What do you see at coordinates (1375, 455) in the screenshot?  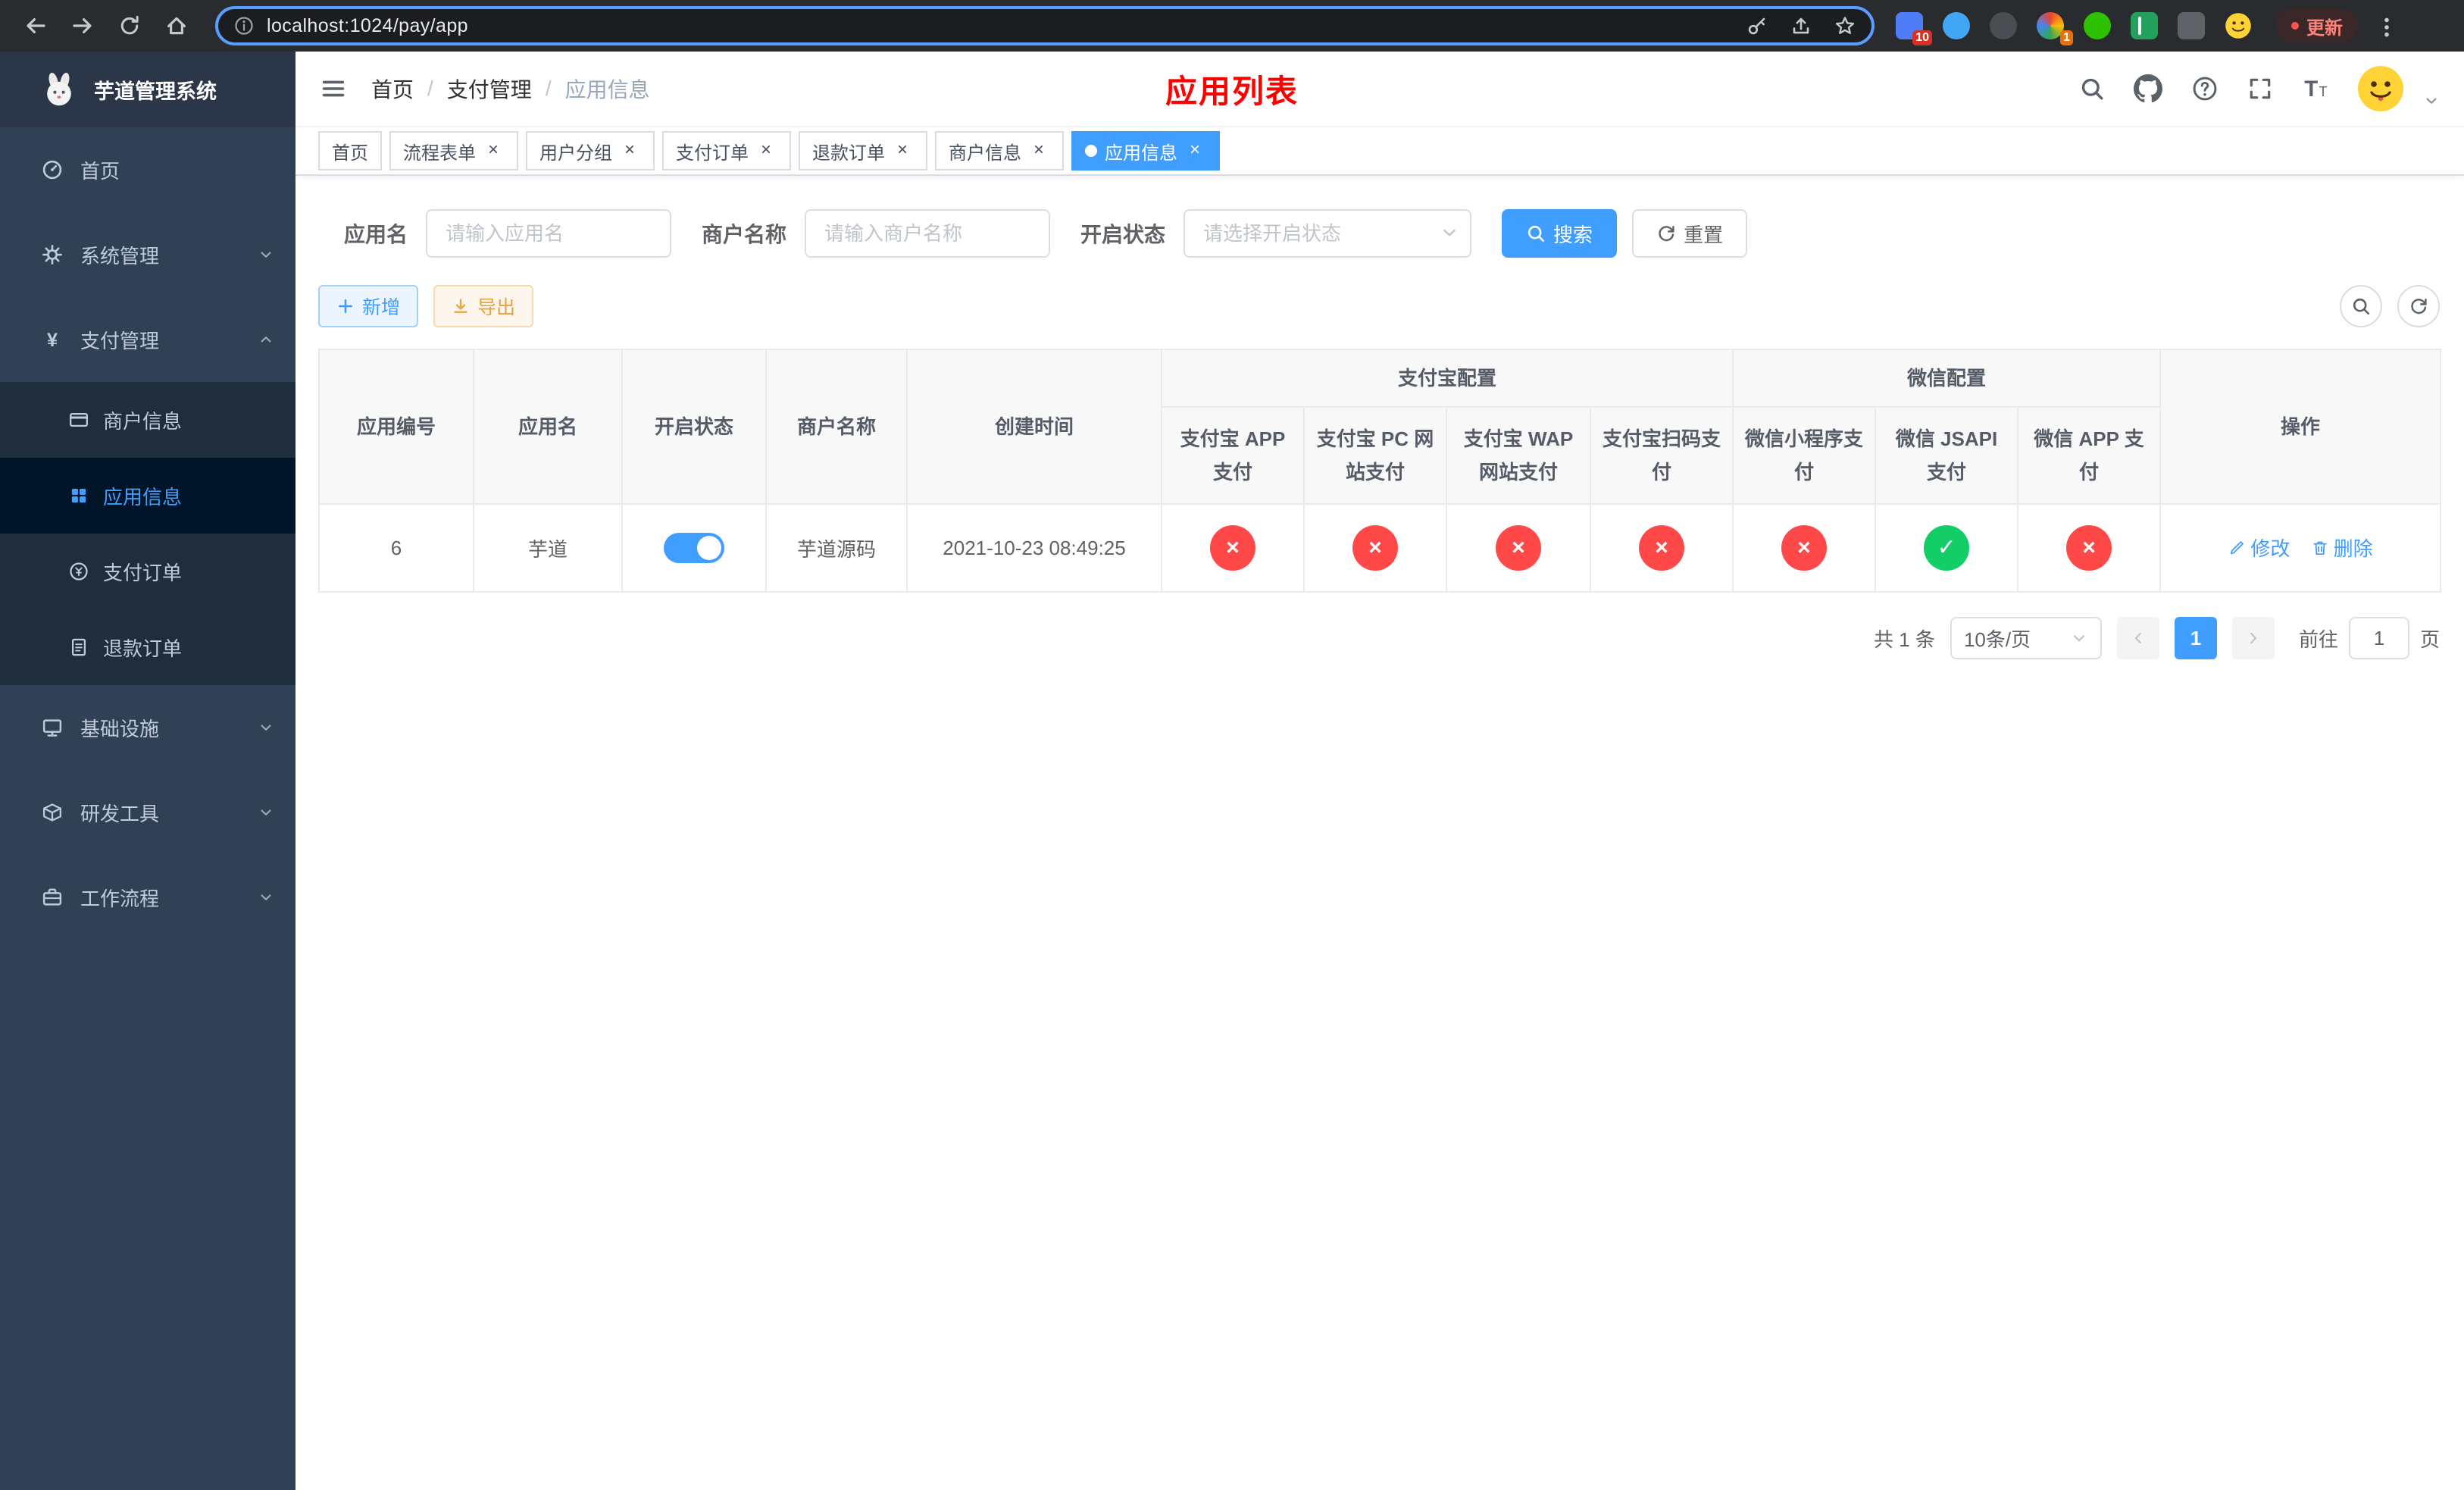 I see `col-header-alipay-pc: 支付宝 PC 网站支付` at bounding box center [1375, 455].